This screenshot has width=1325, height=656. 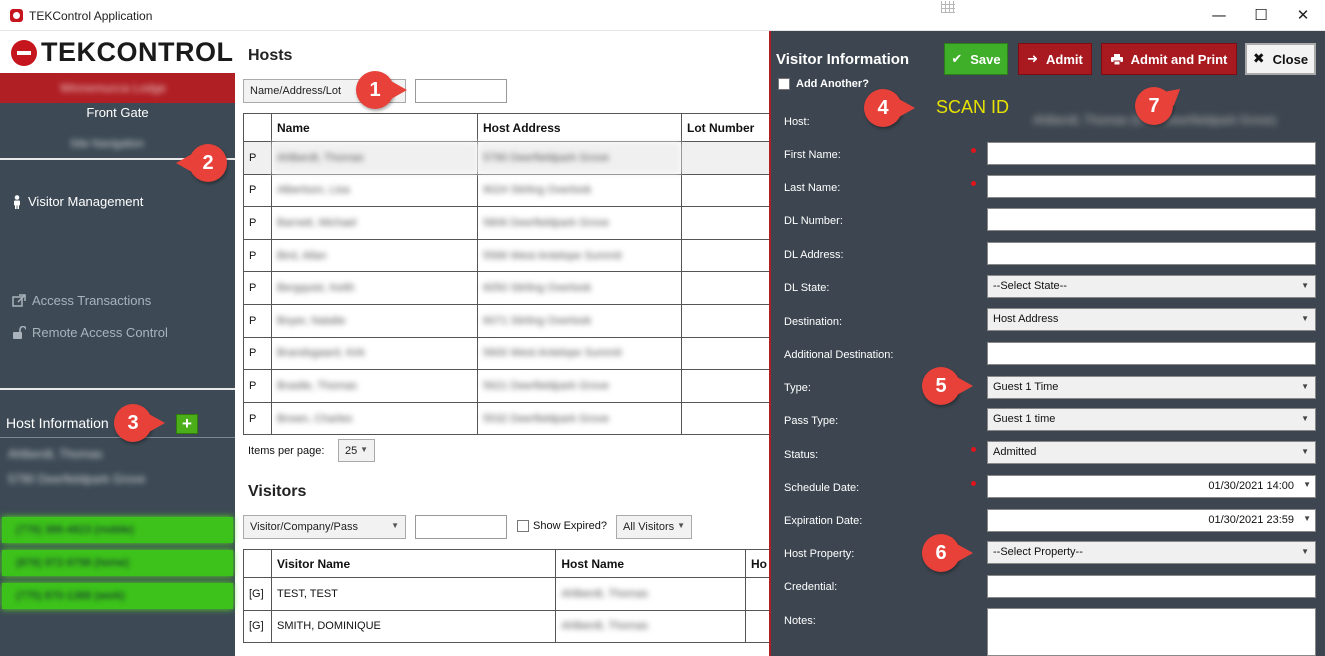 What do you see at coordinates (579, 386) in the screenshot?
I see `host-address-cell: 5621 Deerfieldpark Grove` at bounding box center [579, 386].